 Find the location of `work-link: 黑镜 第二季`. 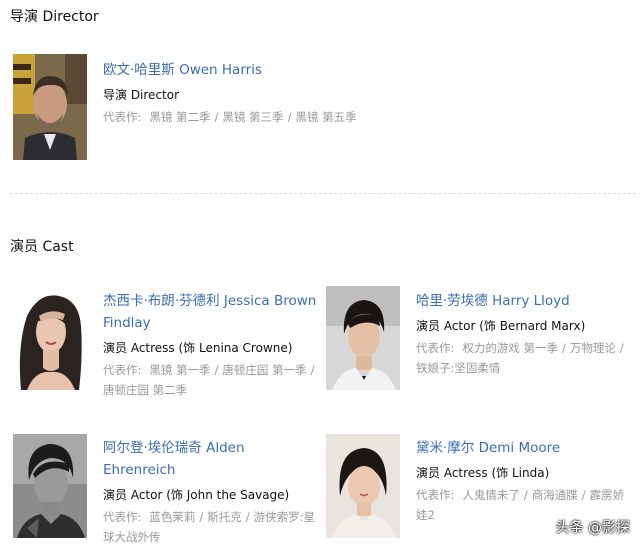

work-link: 黑镜 第二季 is located at coordinates (179, 117).